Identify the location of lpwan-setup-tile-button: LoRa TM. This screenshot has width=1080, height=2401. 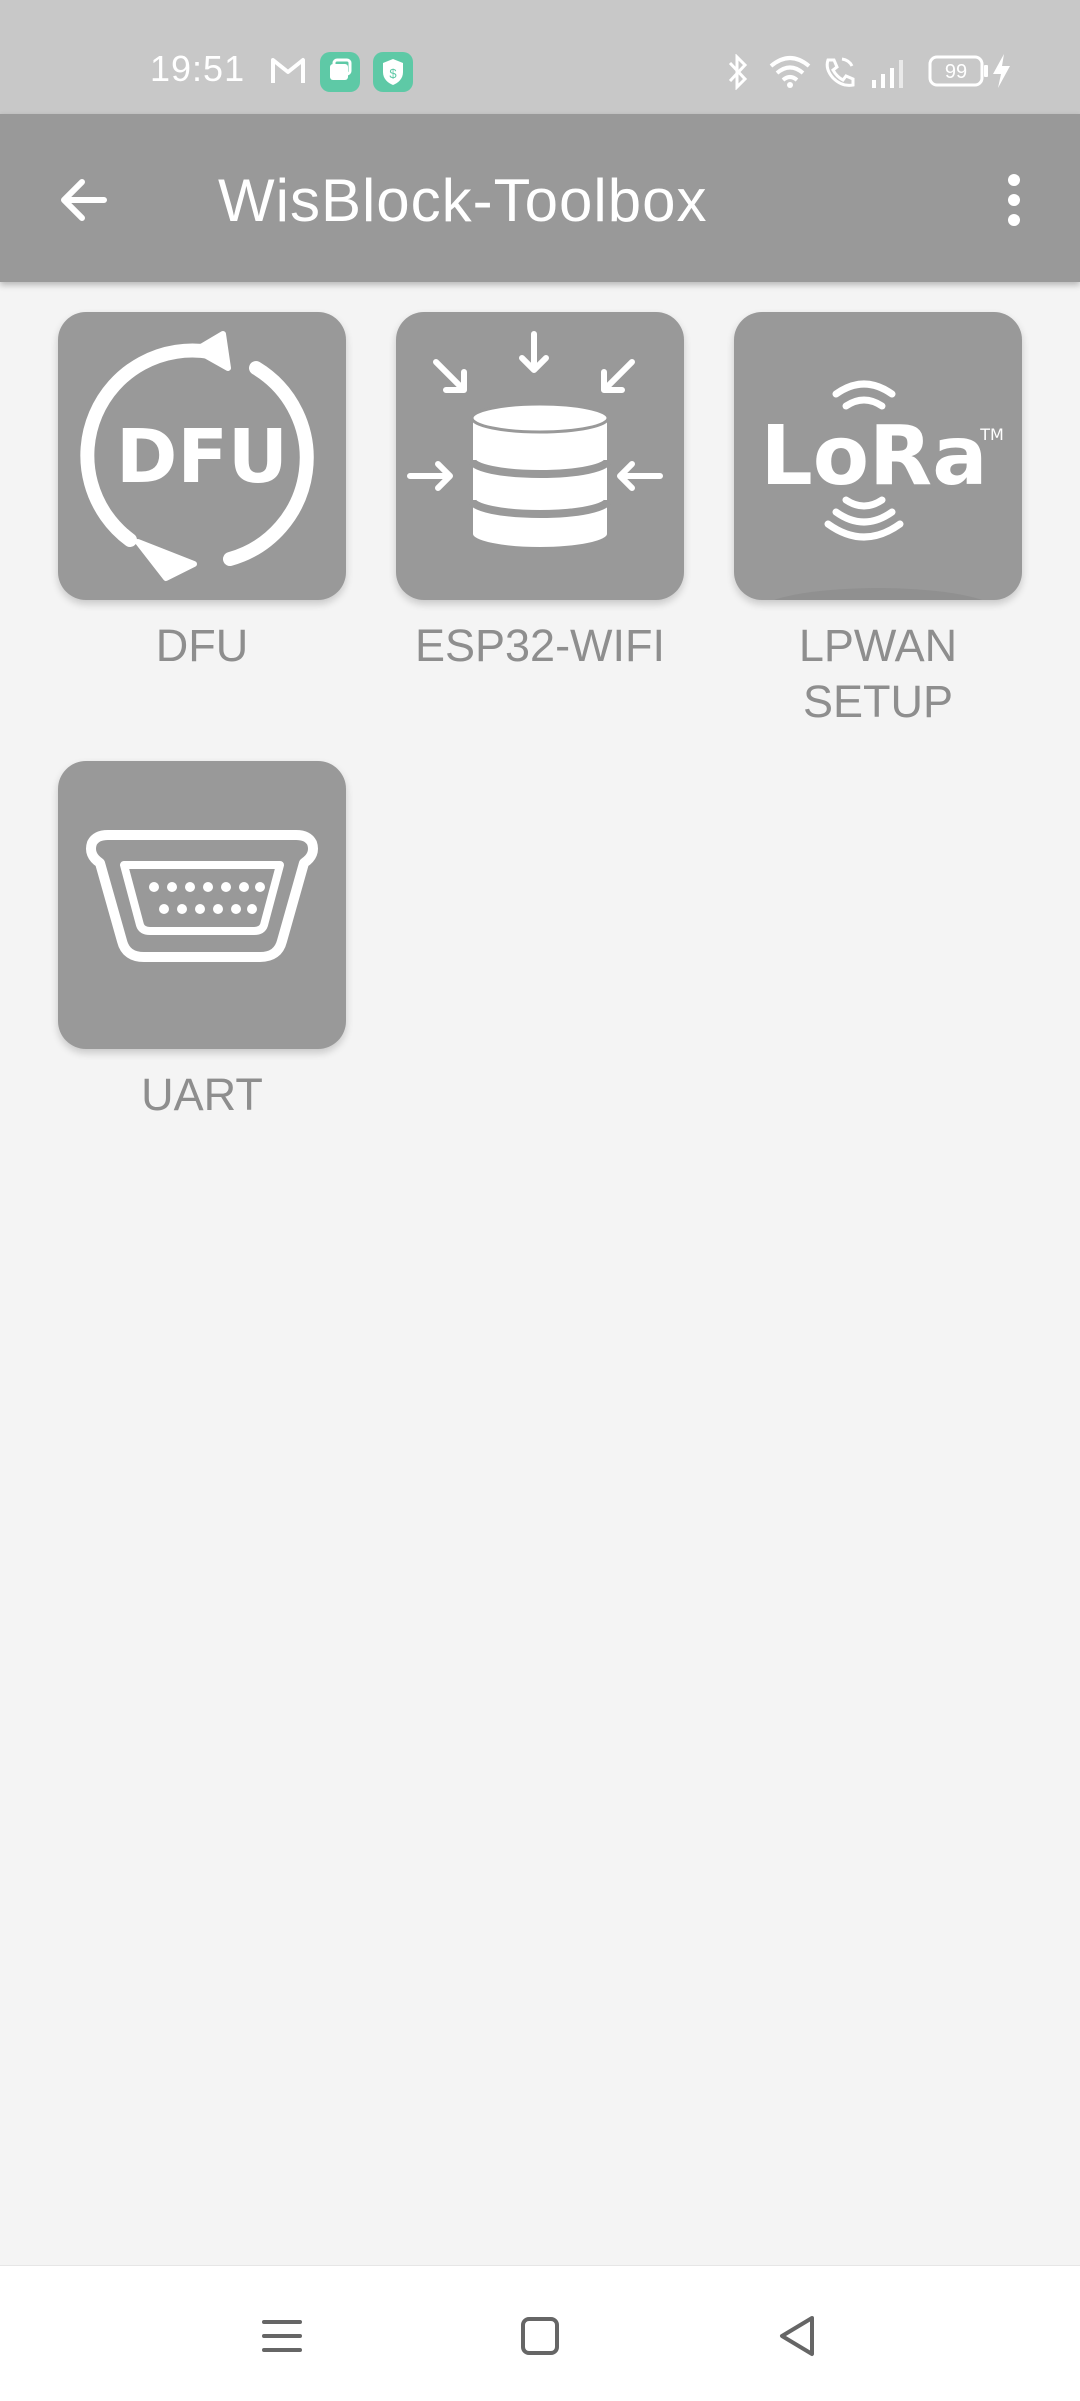
(878, 456).